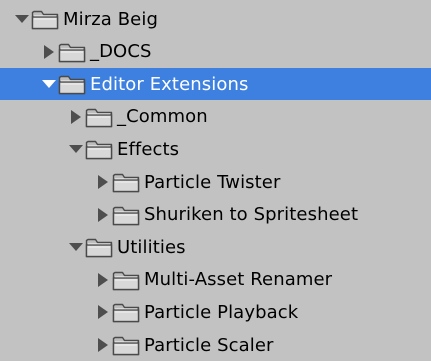 This screenshot has height=361, width=431. Describe the element at coordinates (215, 19) in the screenshot. I see `tree-item-mirza-beig: Mirza Beig` at that location.